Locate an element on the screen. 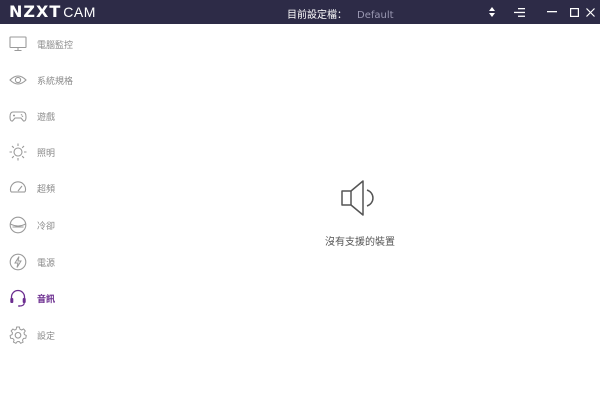 This screenshot has height=417, width=600. sidebar-item-label: 超頻 is located at coordinates (46, 189).